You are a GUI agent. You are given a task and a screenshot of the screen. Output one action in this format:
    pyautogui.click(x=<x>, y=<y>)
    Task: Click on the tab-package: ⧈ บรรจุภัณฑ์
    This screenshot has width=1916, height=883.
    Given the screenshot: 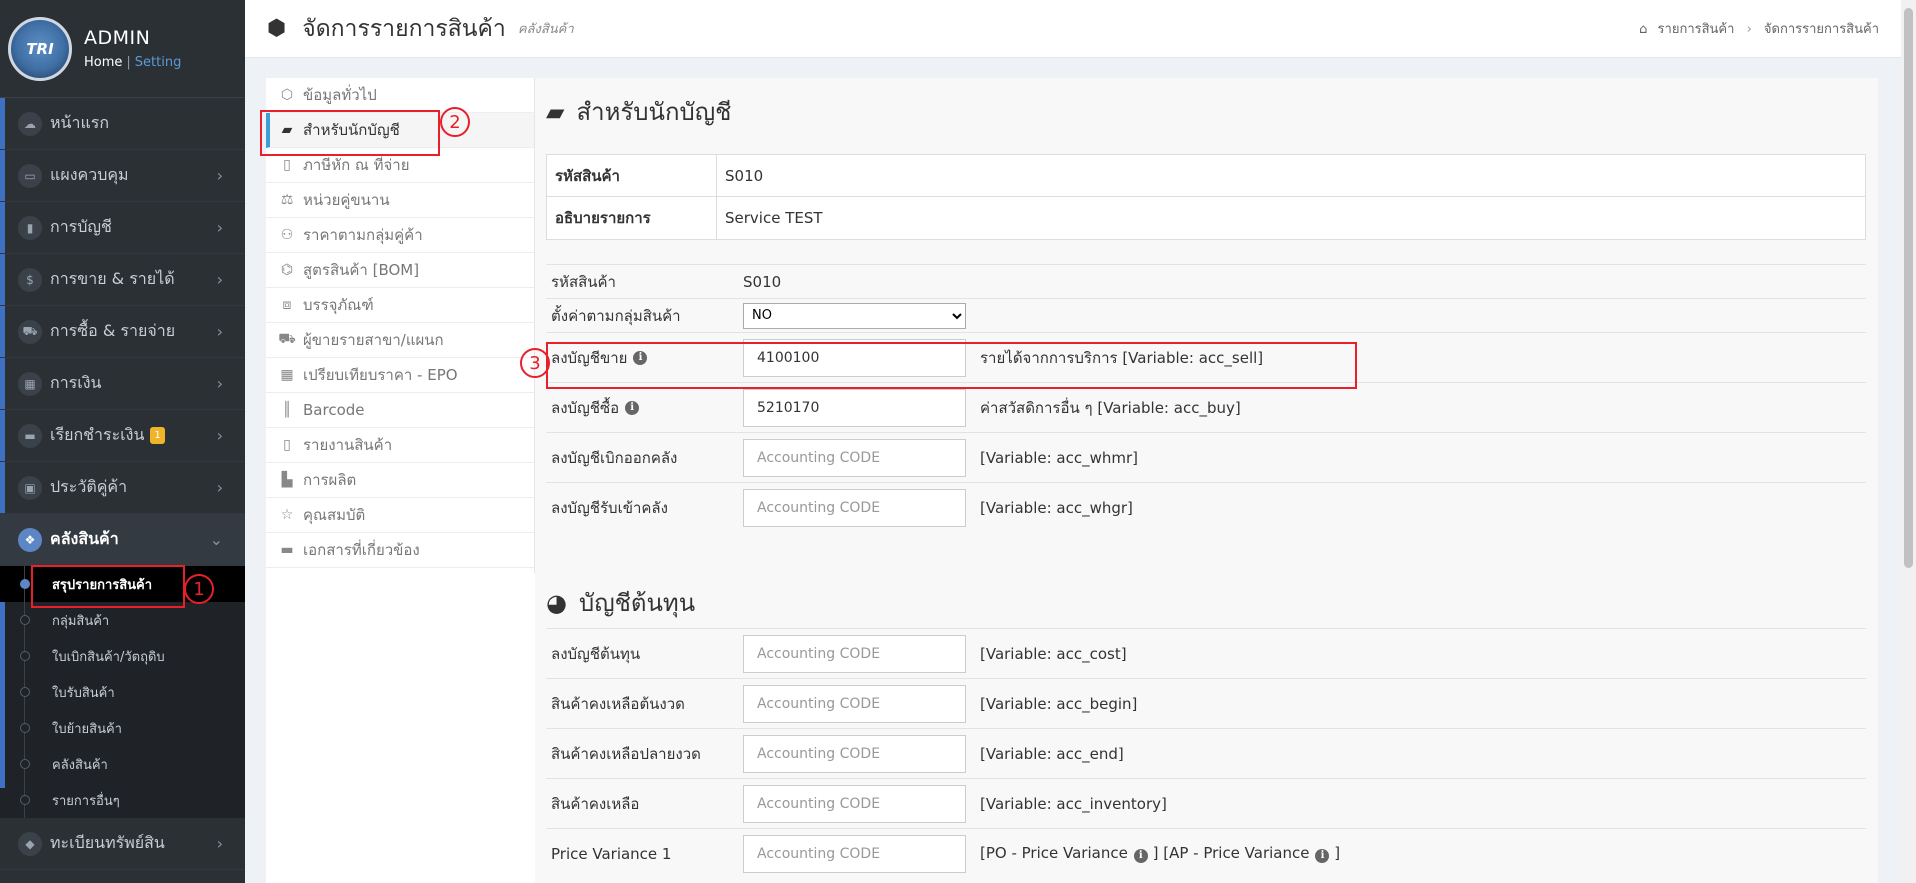 What is the action you would take?
    pyautogui.click(x=400, y=305)
    